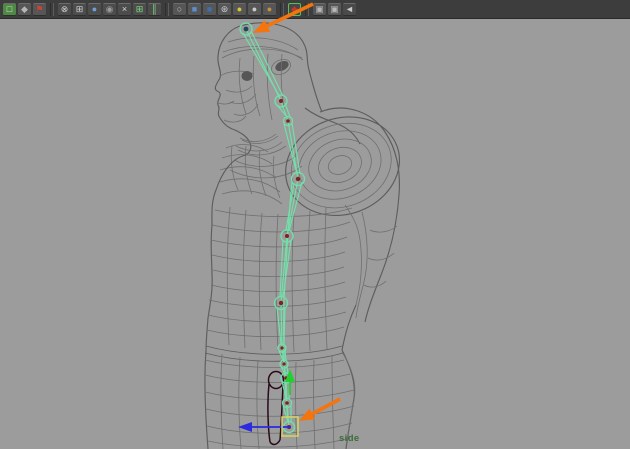  What do you see at coordinates (349, 438) in the screenshot?
I see `camera-label: side` at bounding box center [349, 438].